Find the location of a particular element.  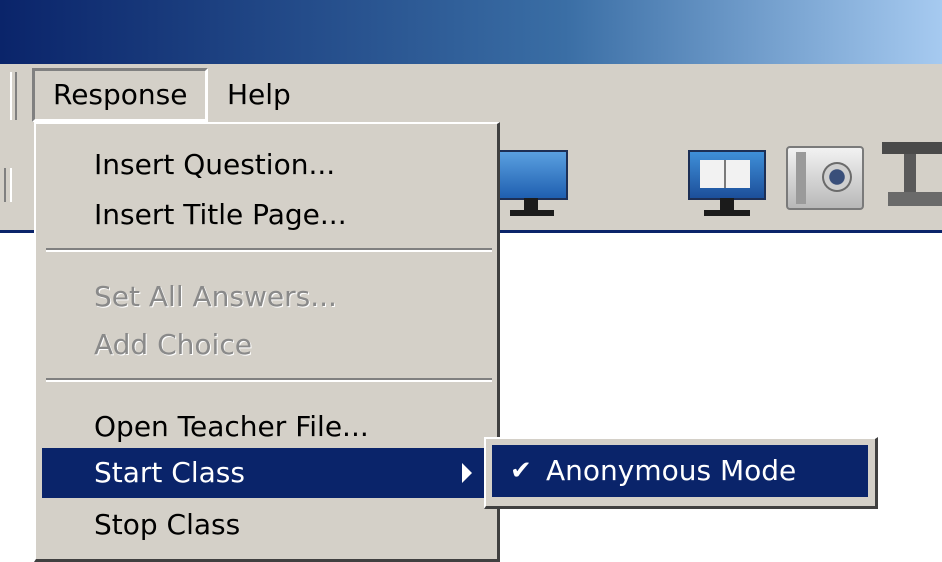

document-camera-arm is located at coordinates (910, 173).